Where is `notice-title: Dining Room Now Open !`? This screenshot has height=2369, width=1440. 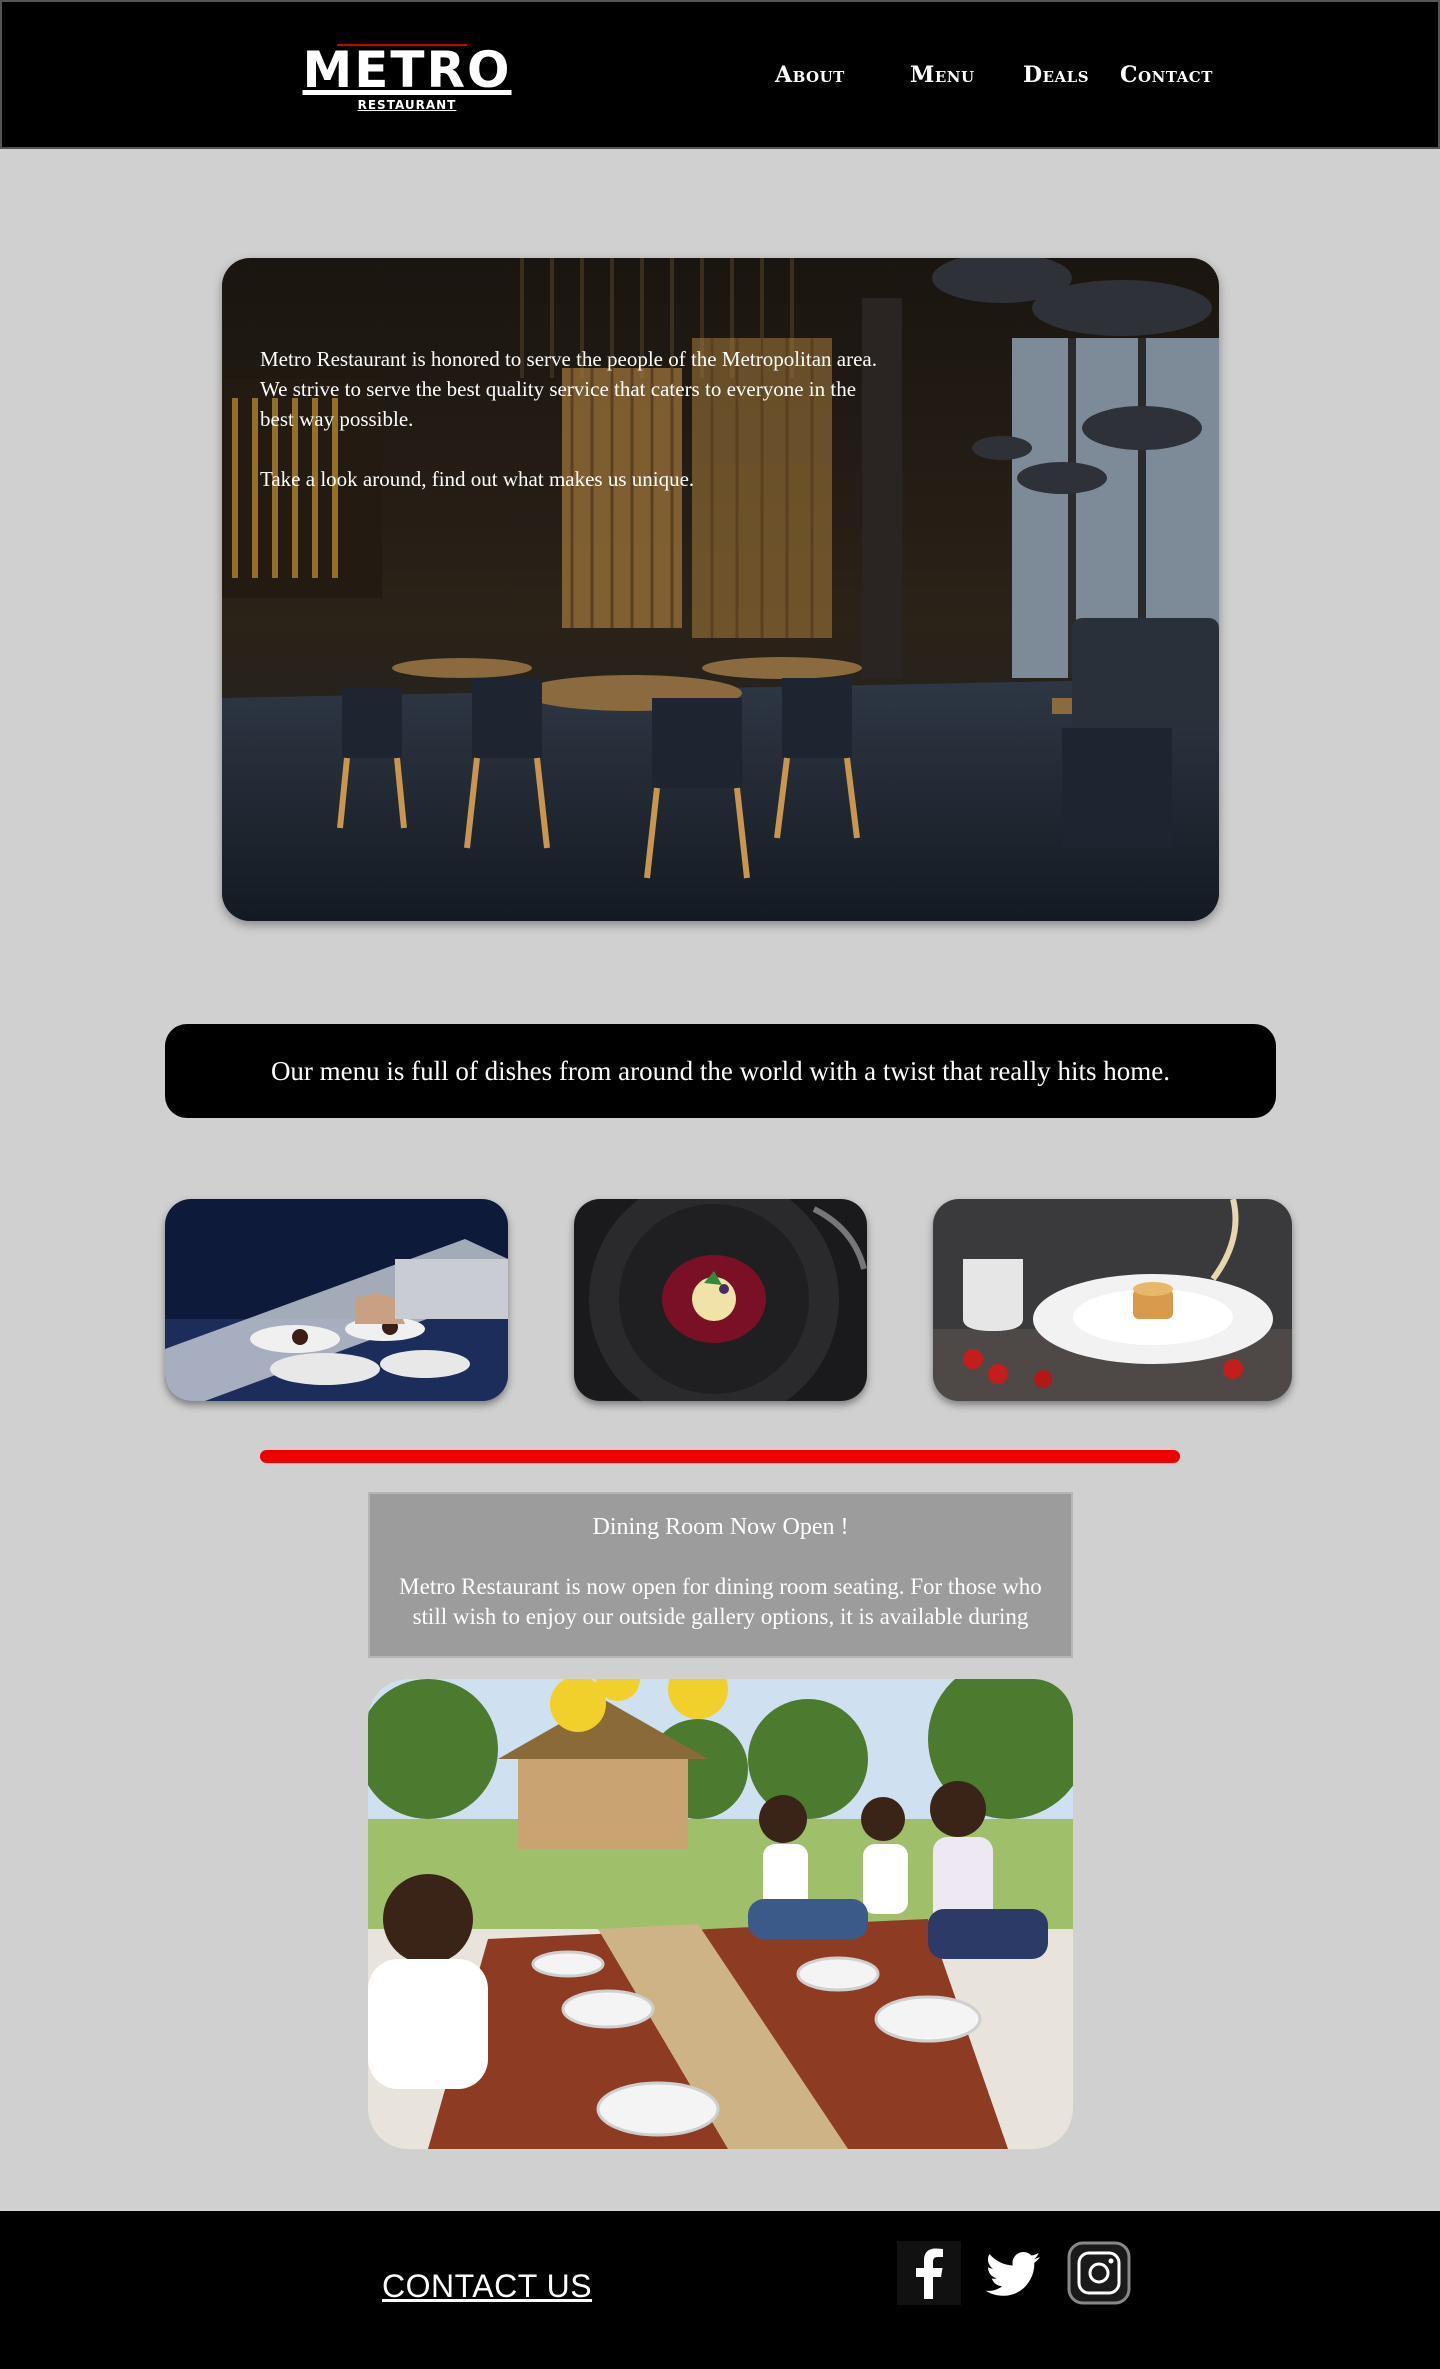
notice-title: Dining Room Now Open ! is located at coordinates (720, 1527).